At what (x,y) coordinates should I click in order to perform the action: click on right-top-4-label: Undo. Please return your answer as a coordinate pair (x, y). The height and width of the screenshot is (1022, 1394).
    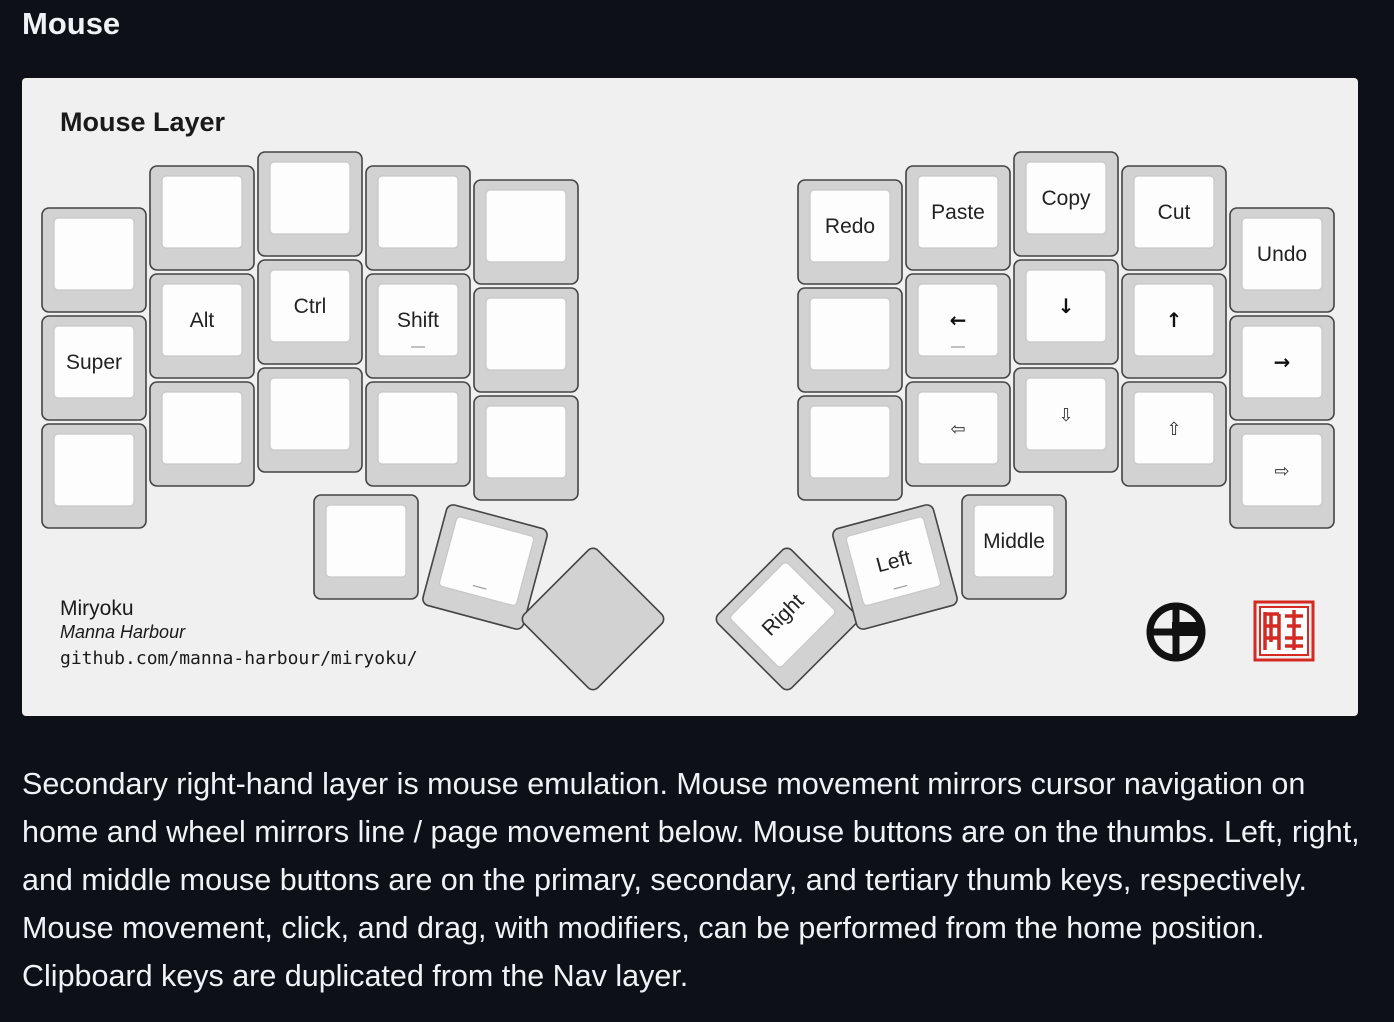
    Looking at the image, I should click on (1282, 254).